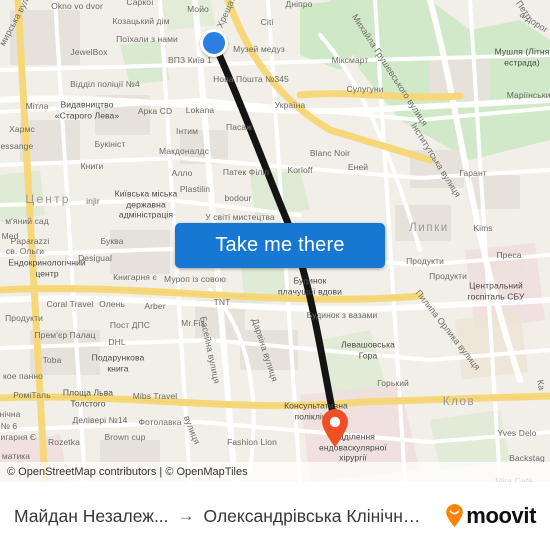 This screenshot has height=550, width=550. What do you see at coordinates (335, 428) in the screenshot?
I see `destination-marker` at bounding box center [335, 428].